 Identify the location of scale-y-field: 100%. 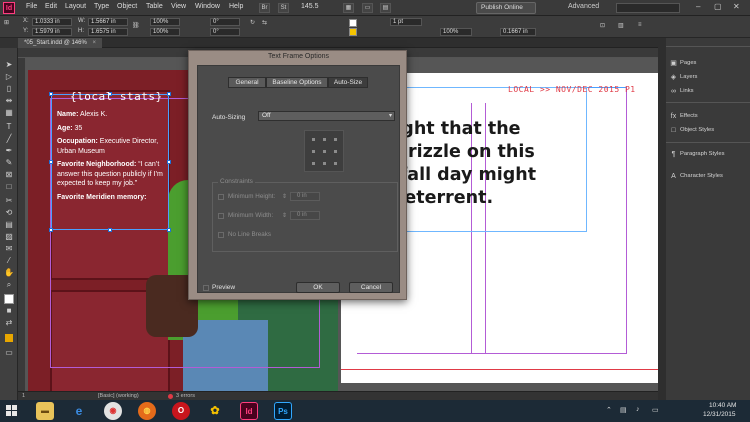
(165, 32).